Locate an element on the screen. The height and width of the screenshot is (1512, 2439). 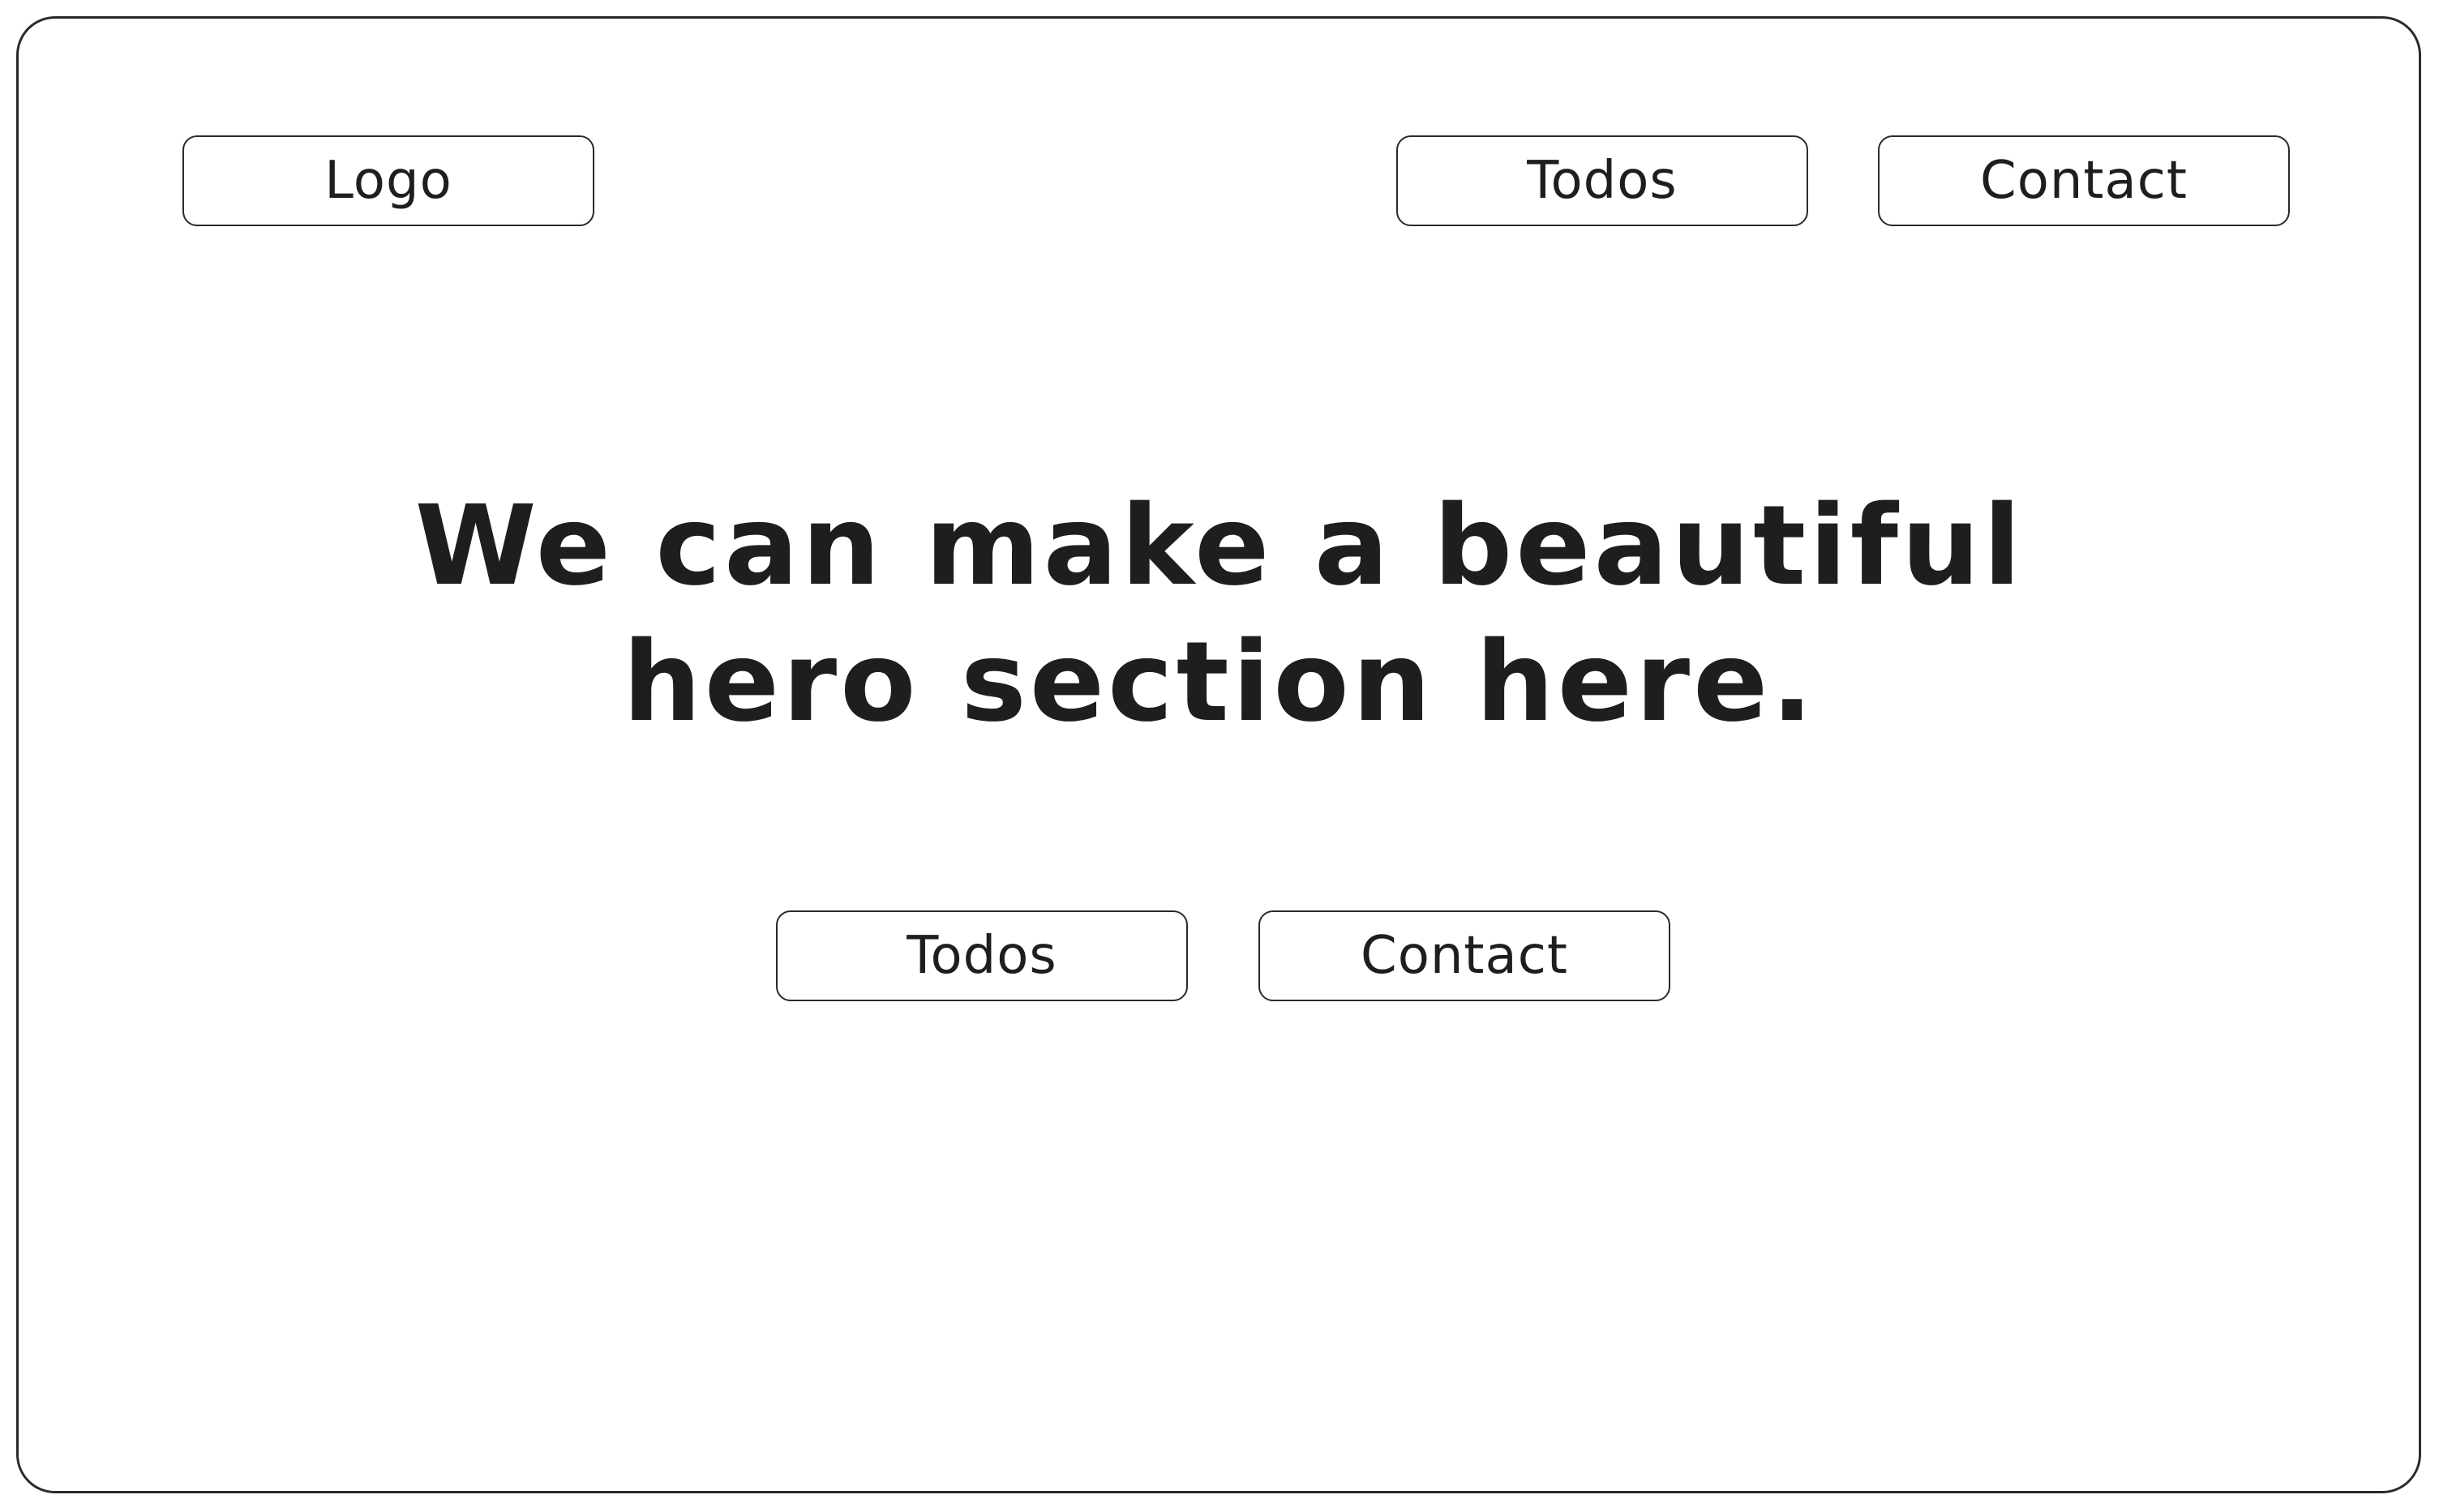
hero-title-line-2: hero section here. is located at coordinates (1219, 683).